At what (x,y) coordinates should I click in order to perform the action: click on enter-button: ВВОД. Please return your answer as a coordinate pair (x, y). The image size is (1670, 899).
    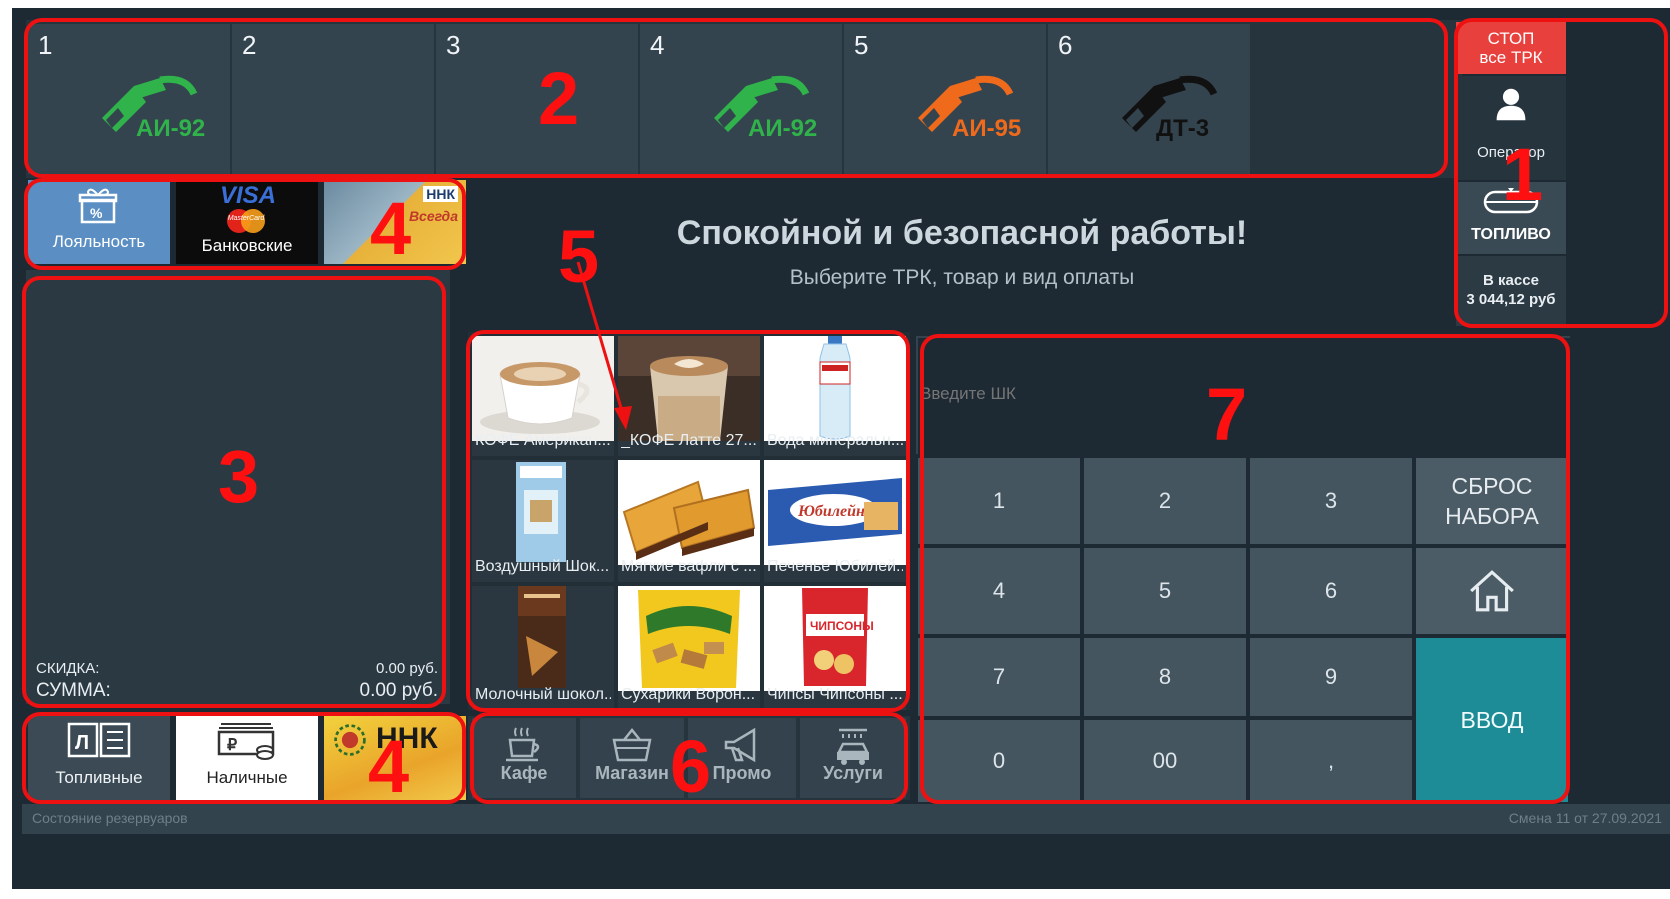
    Looking at the image, I should click on (1492, 720).